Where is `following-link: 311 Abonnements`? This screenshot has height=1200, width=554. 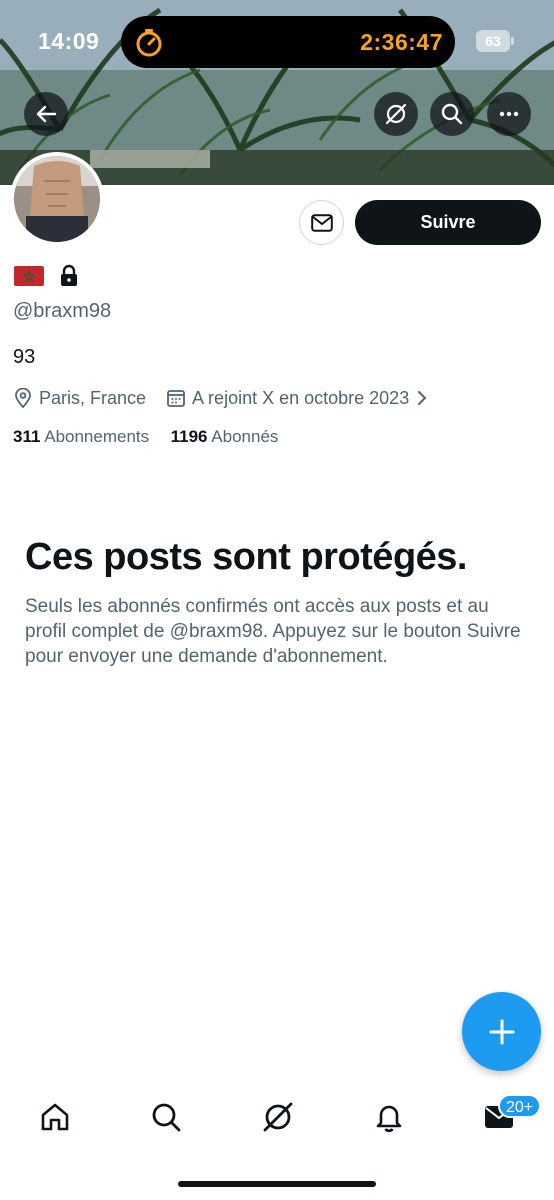 following-link: 311 Abonnements is located at coordinates (81, 436).